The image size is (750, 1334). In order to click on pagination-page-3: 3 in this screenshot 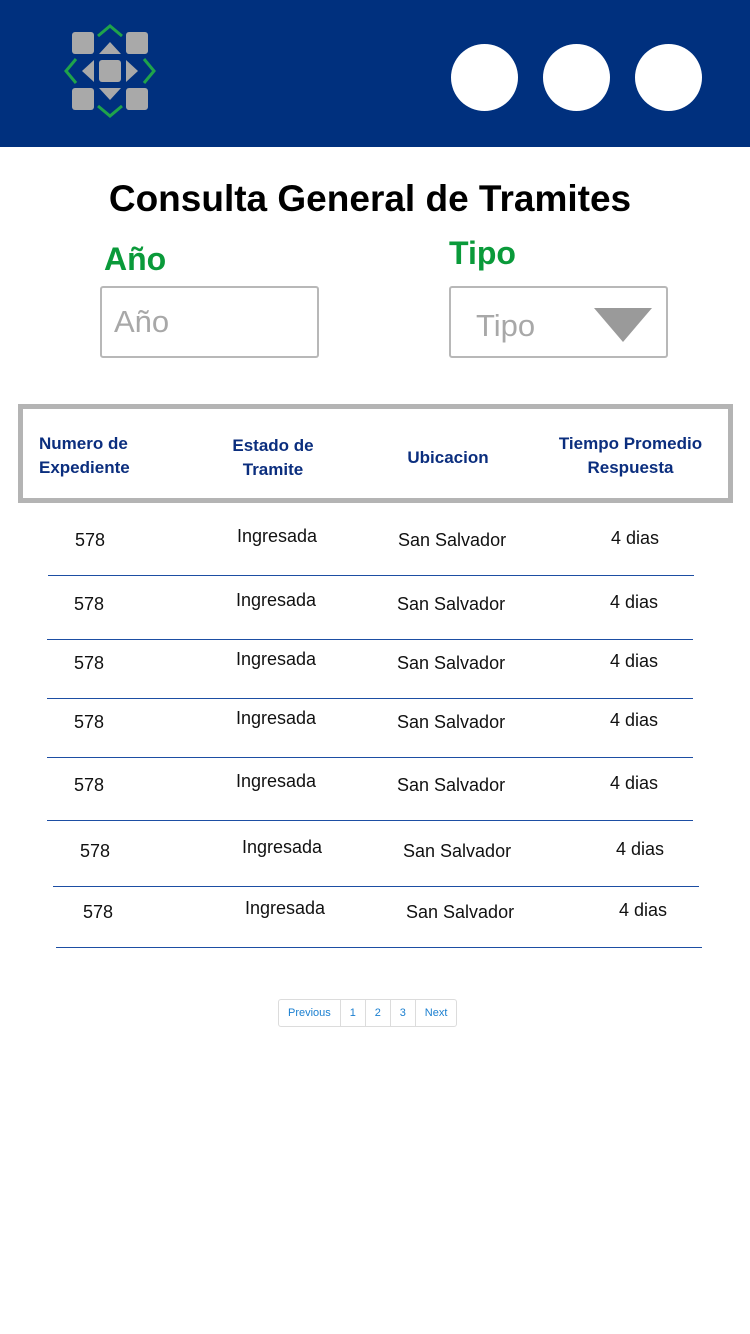, I will do `click(403, 1013)`.